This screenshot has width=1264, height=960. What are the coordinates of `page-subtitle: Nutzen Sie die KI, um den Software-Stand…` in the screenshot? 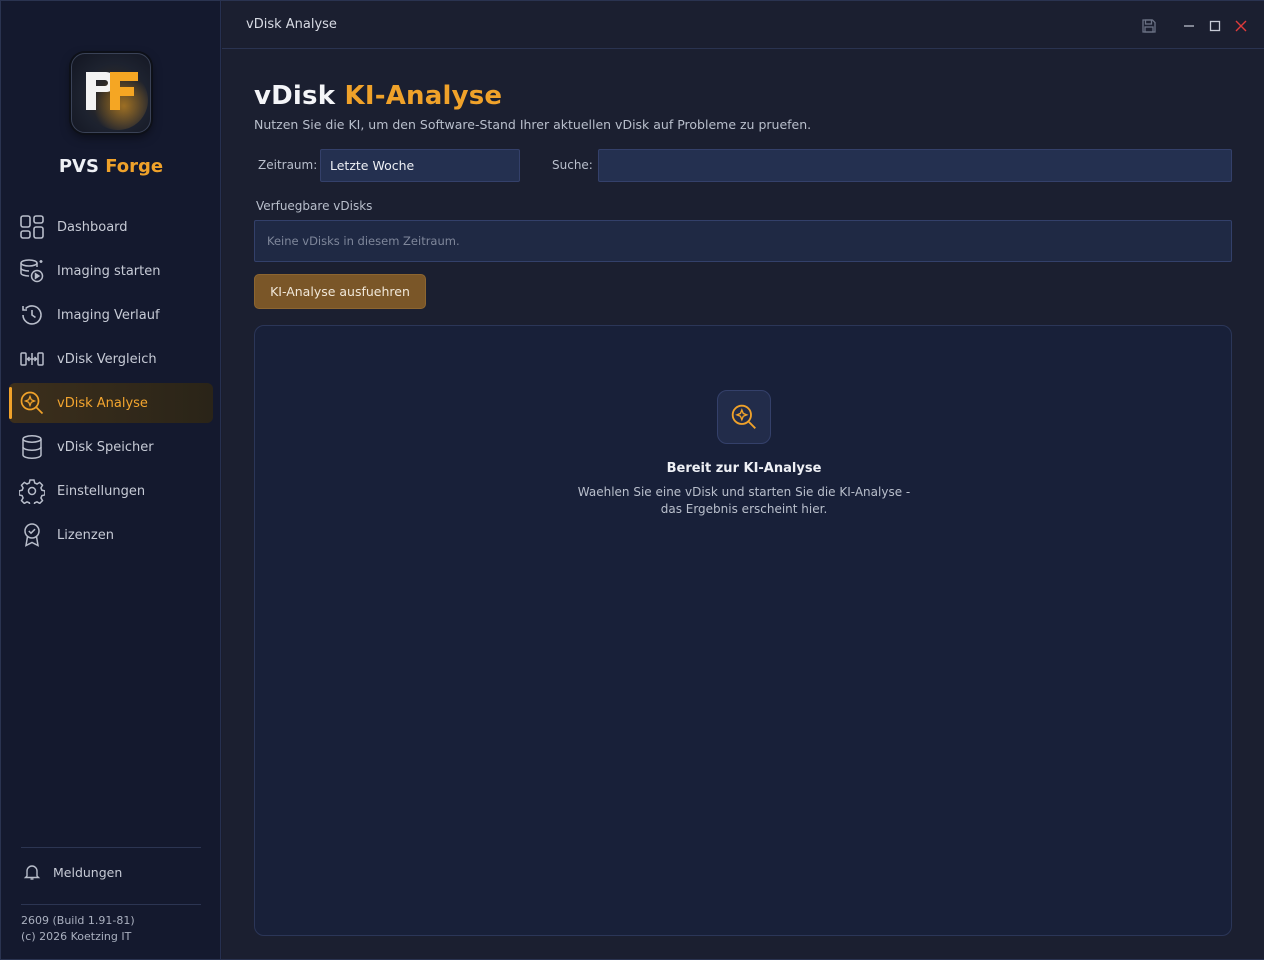 It's located at (533, 124).